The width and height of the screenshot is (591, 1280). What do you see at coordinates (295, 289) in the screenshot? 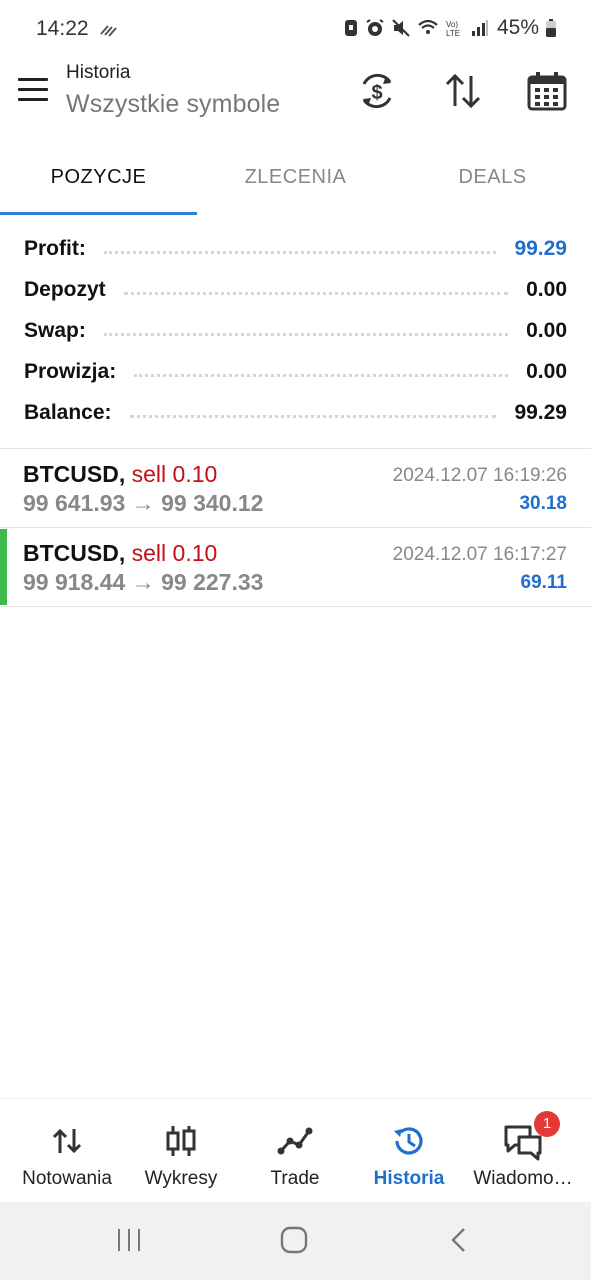
I see `summary-row-deposit: Depozyt 0.00` at bounding box center [295, 289].